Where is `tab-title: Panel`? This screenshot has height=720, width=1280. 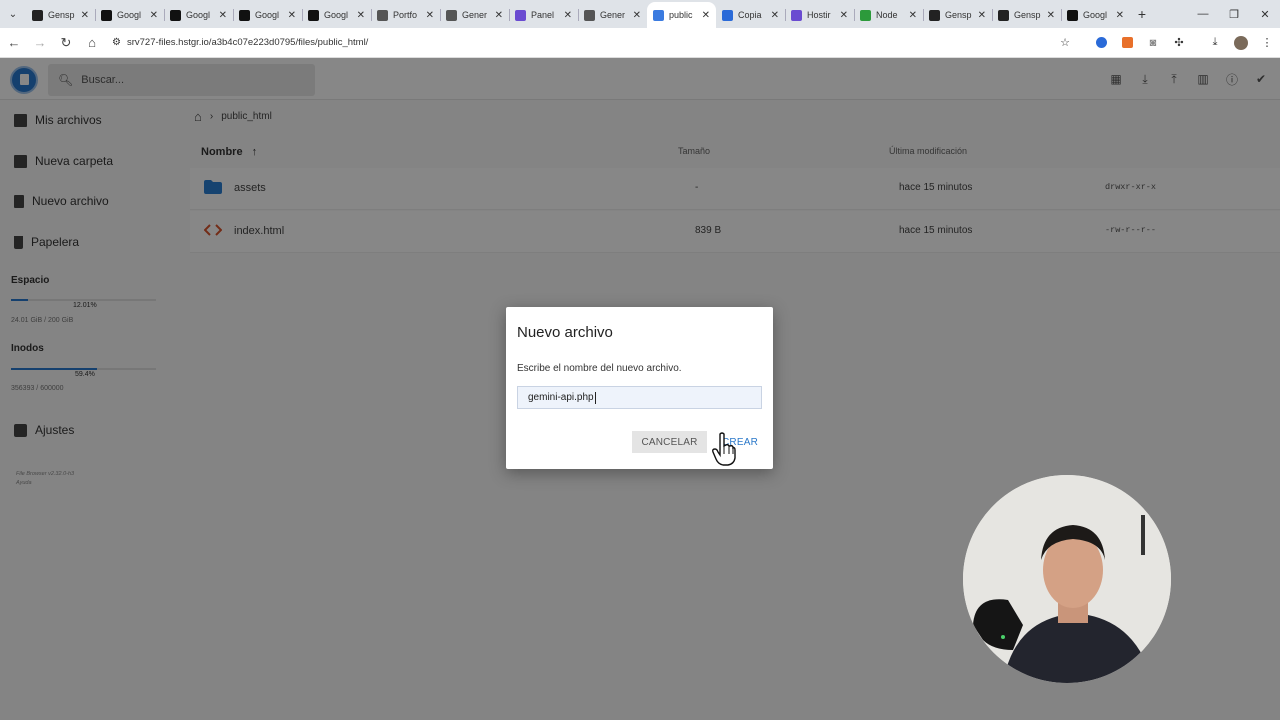
tab-title: Panel is located at coordinates (543, 15).